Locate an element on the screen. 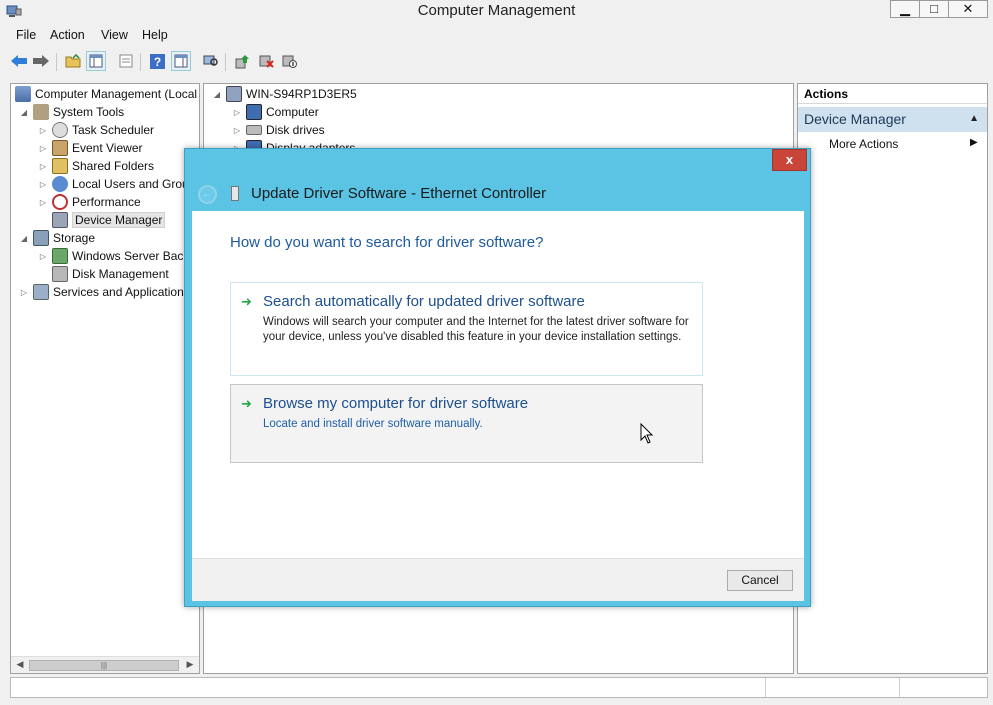 Image resolution: width=993 pixels, height=705 pixels. horizontal-scrollbar: ◀ ||| ▶ is located at coordinates (105, 664).